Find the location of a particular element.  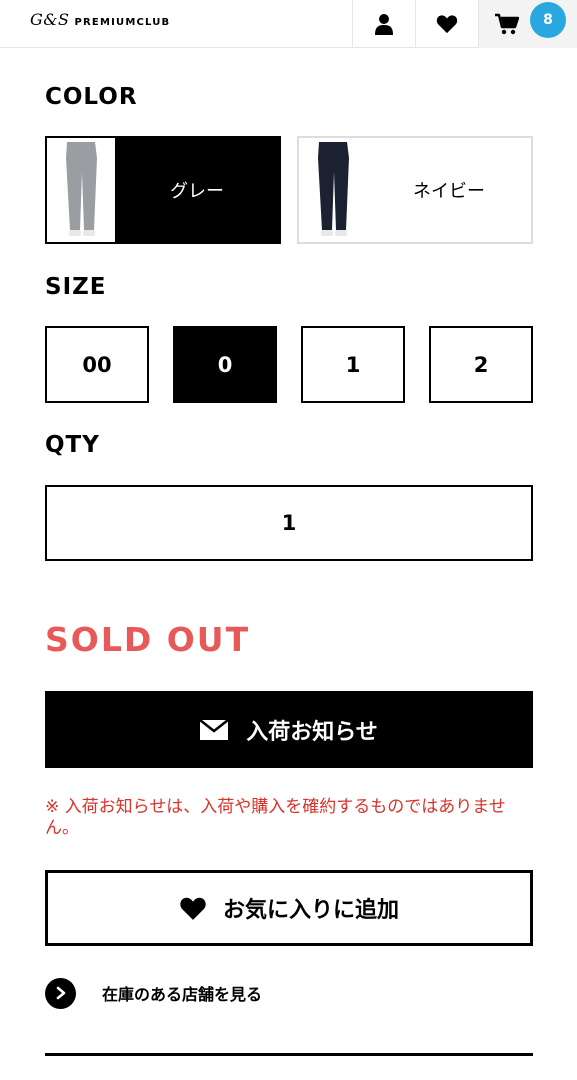

site-header: G&S PREMIUMCLUB 8 is located at coordinates (288, 24).